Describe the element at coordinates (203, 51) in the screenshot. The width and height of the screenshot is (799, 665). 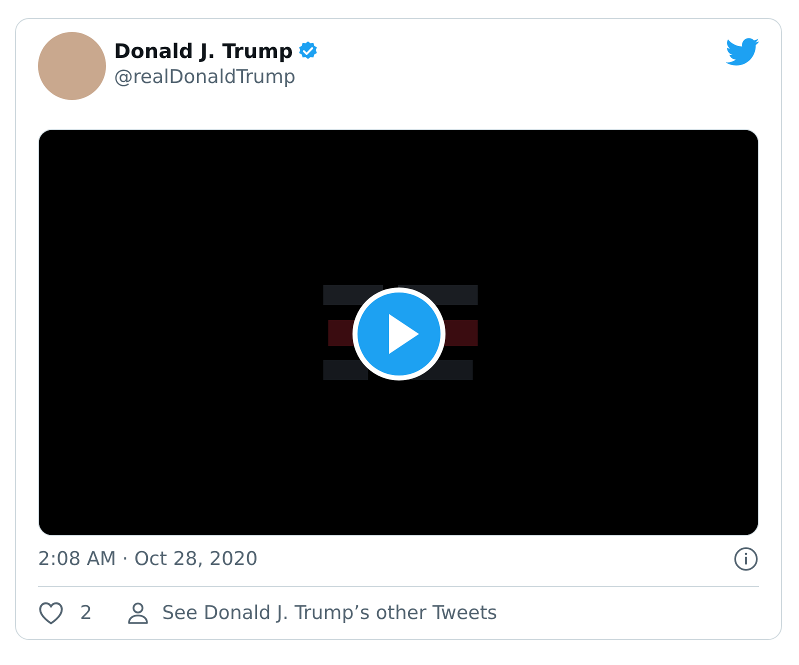
I see `author-name: Donald J. Trump` at that location.